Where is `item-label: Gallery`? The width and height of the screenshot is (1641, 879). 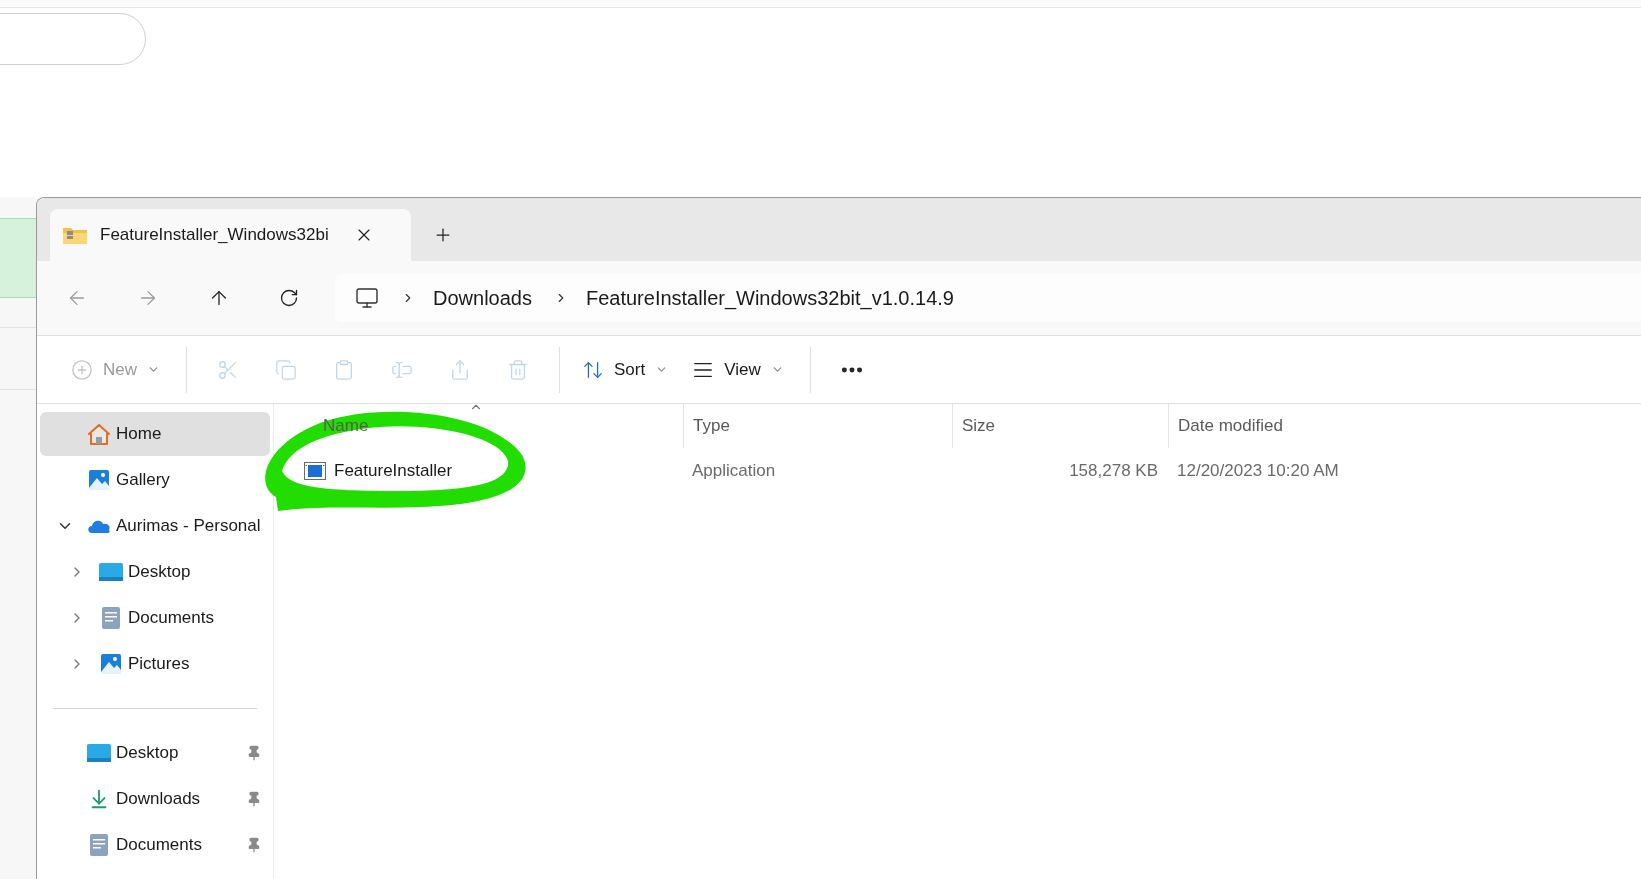
item-label: Gallery is located at coordinates (143, 480).